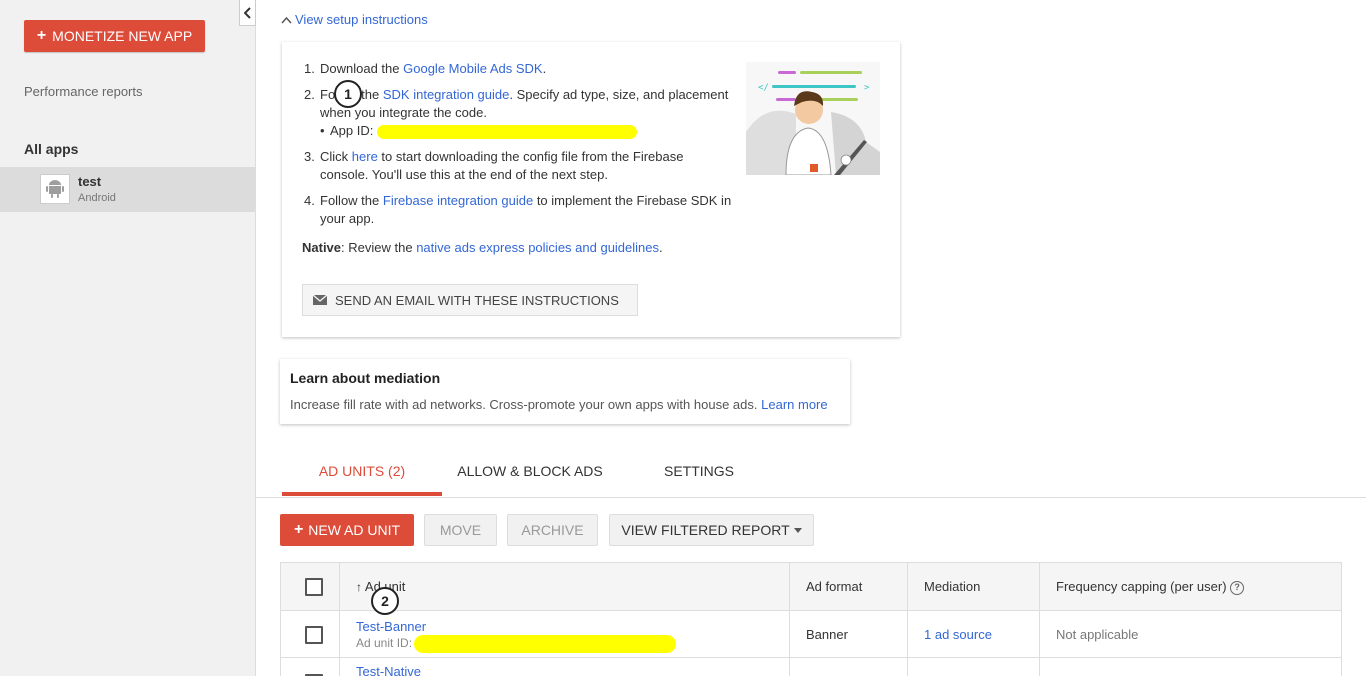  Describe the element at coordinates (362, 471) in the screenshot. I see `tab-ad-units: AD UNITS (2)` at that location.